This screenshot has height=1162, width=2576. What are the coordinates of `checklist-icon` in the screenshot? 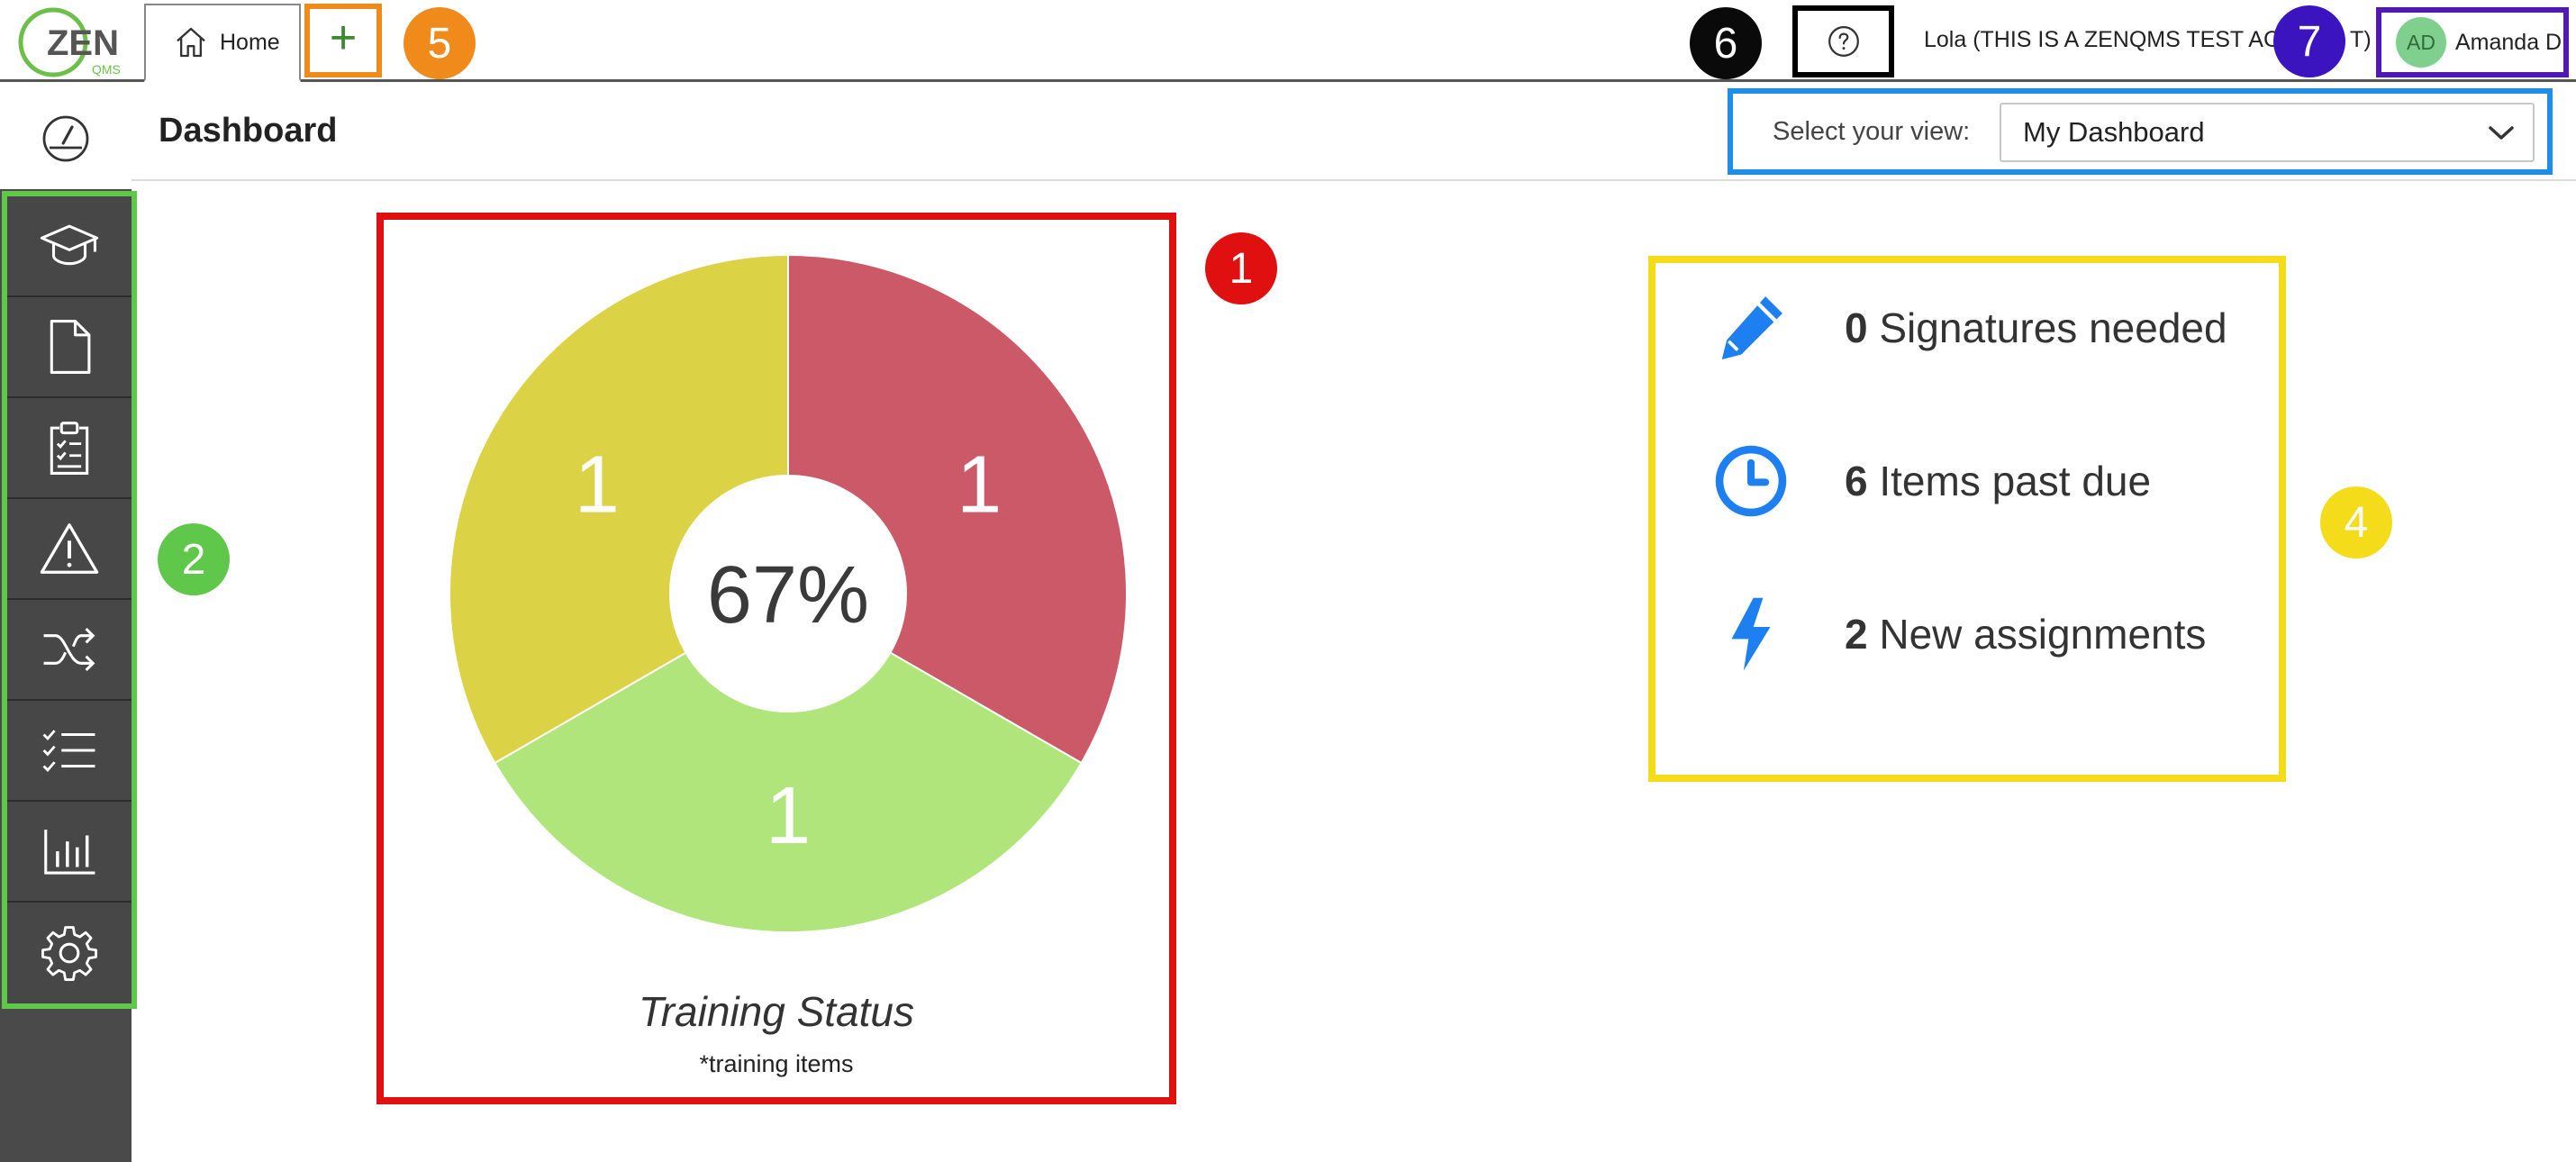 It's located at (68, 751).